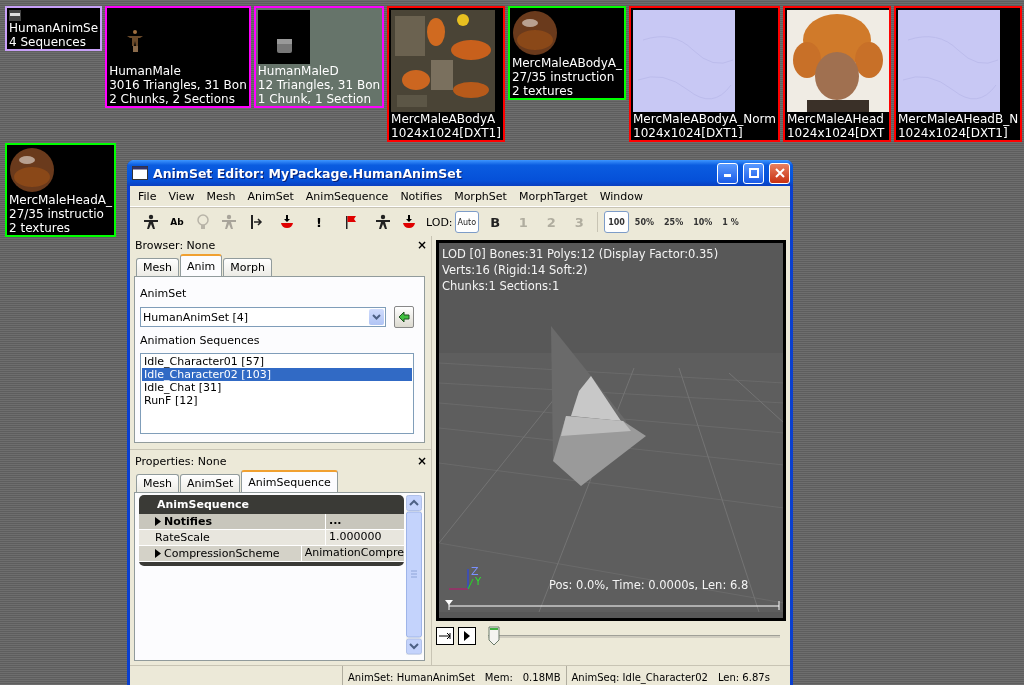  I want to click on display-factor-button: 25%, so click(674, 222).